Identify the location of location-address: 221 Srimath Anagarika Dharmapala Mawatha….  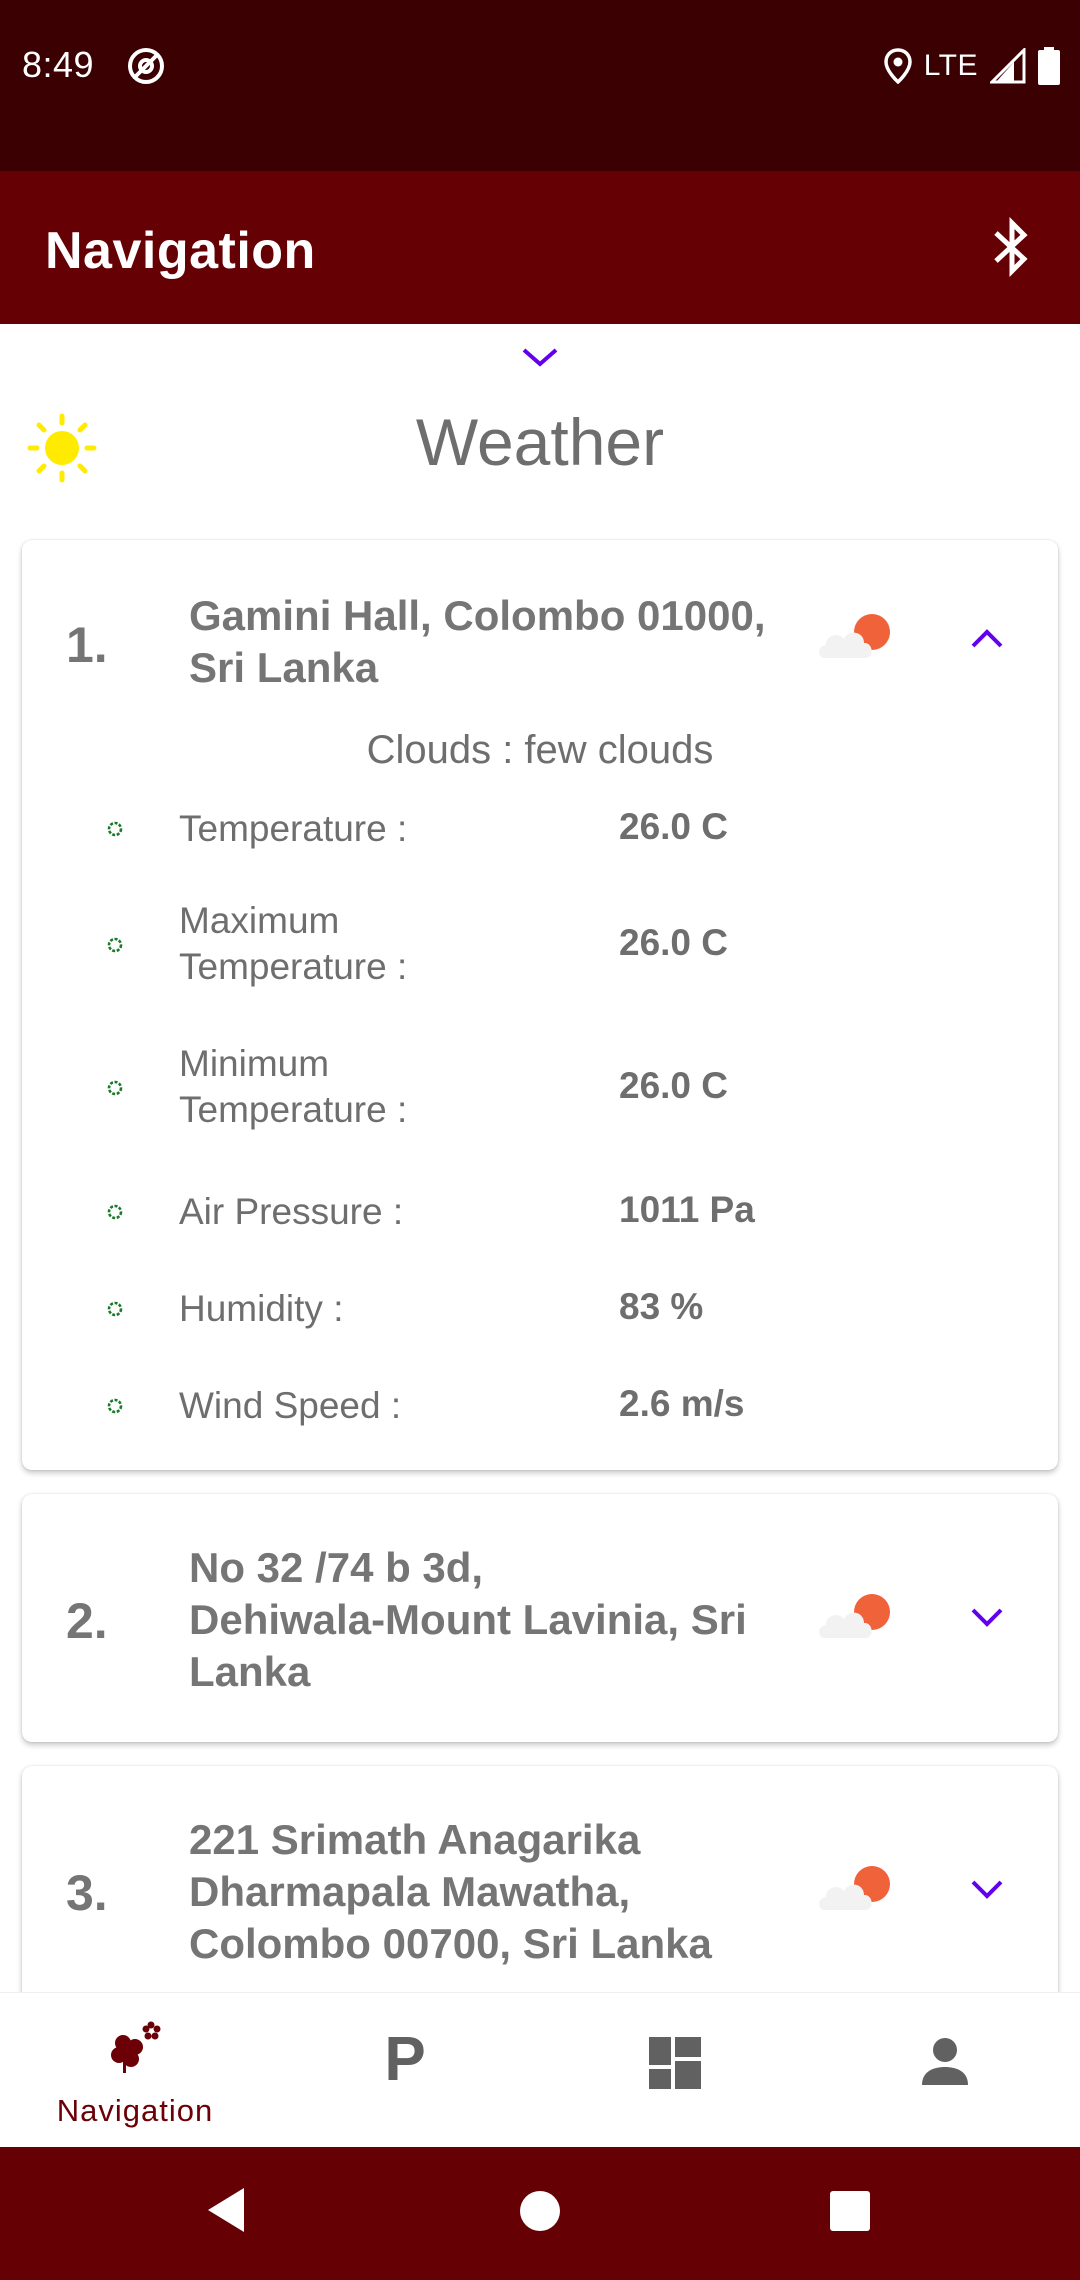
(489, 1892).